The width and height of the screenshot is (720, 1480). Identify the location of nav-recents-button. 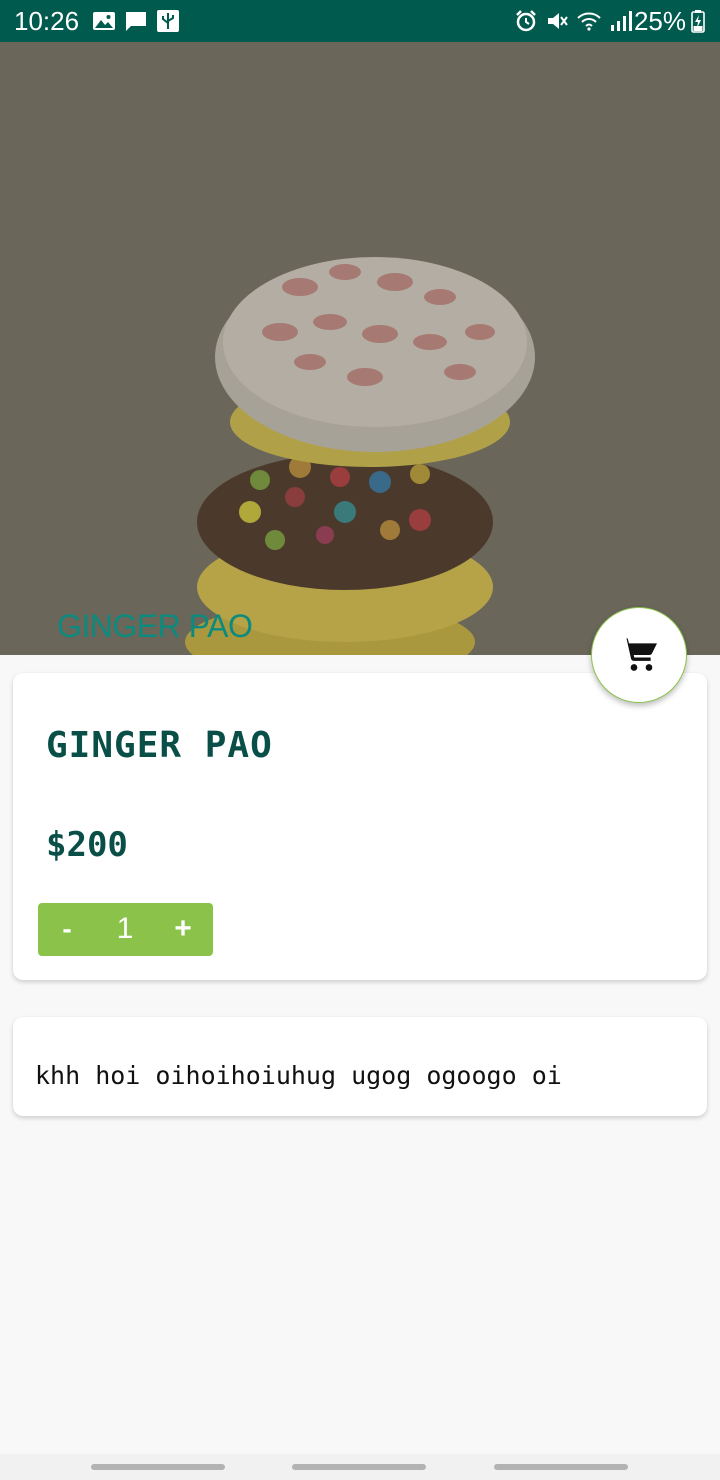
(158, 1467).